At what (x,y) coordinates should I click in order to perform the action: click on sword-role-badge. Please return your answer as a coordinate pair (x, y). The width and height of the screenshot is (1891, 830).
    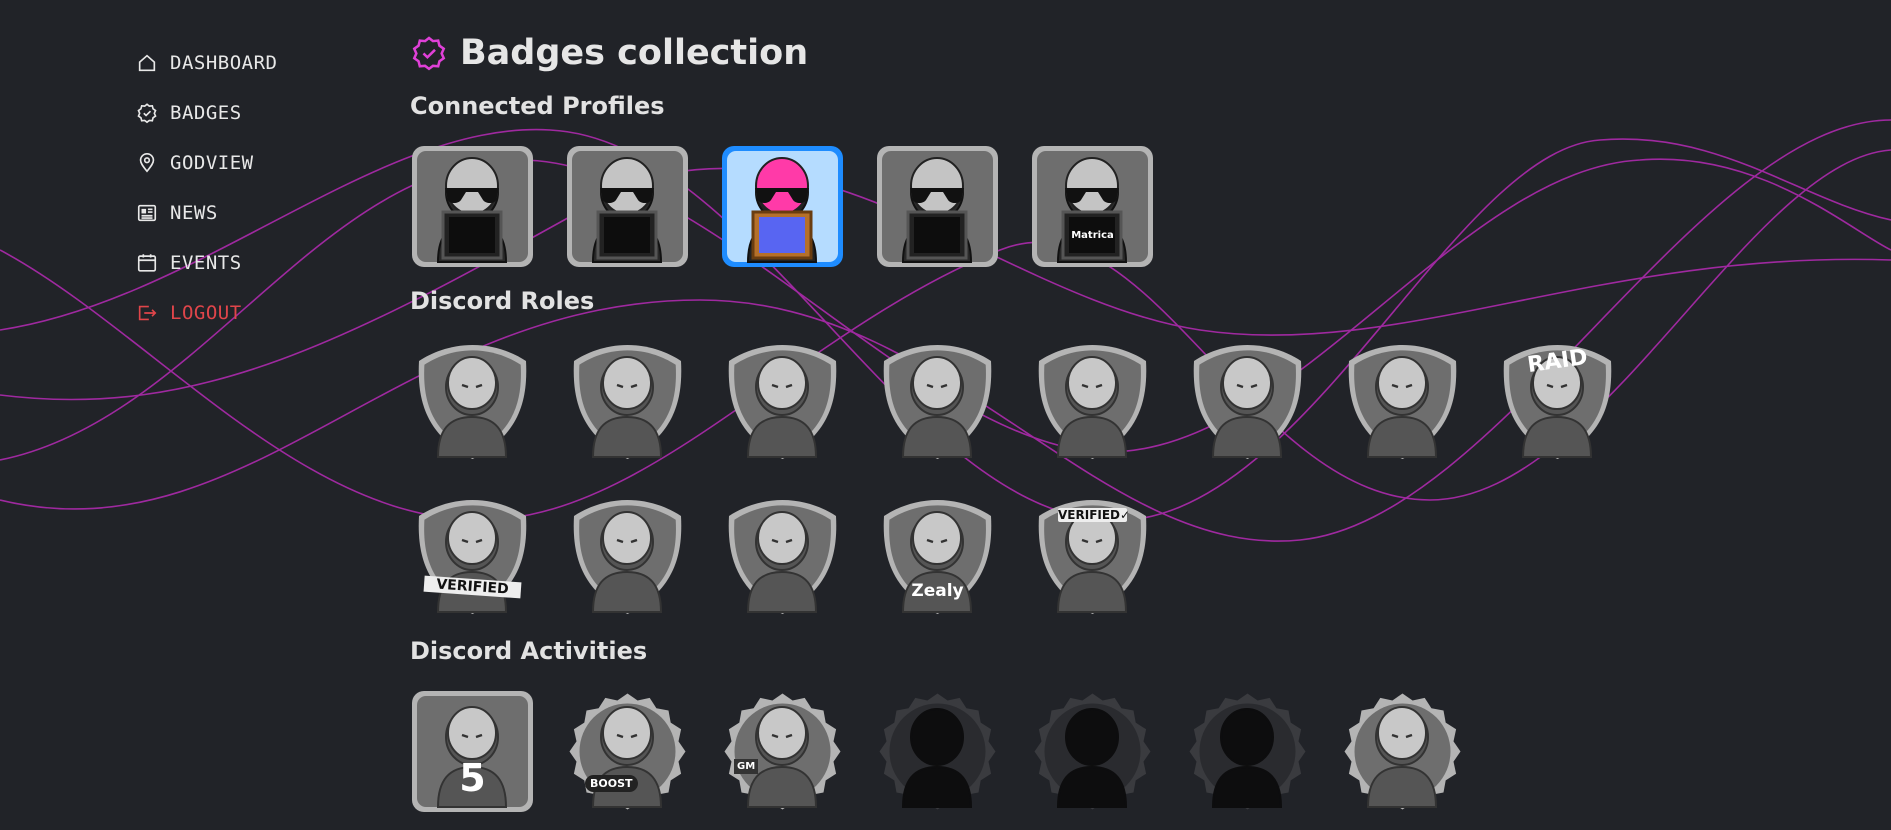
    Looking at the image, I should click on (627, 556).